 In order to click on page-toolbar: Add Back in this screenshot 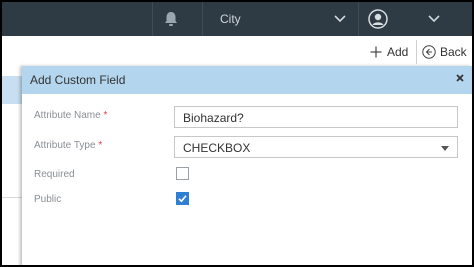, I will do `click(237, 51)`.